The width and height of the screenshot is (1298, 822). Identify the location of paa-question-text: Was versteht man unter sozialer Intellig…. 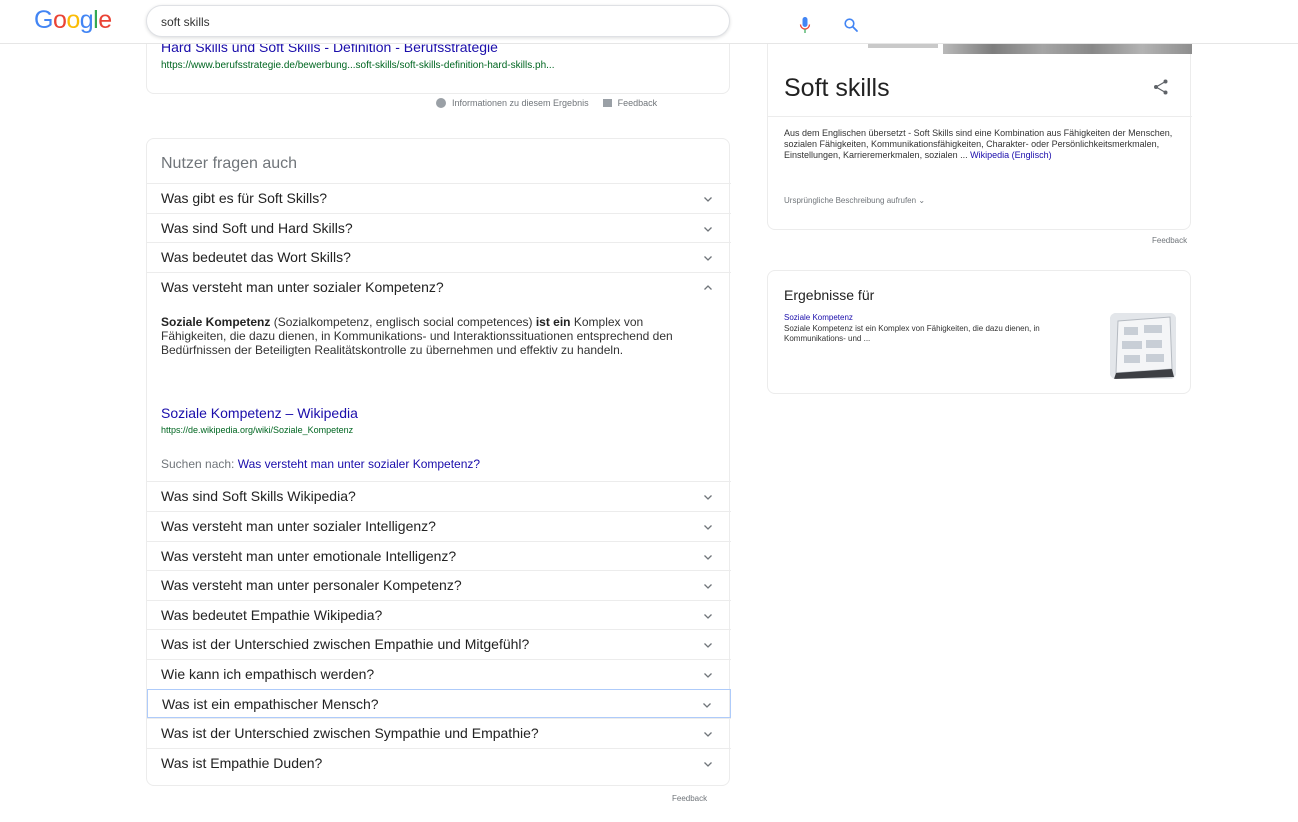
(298, 525).